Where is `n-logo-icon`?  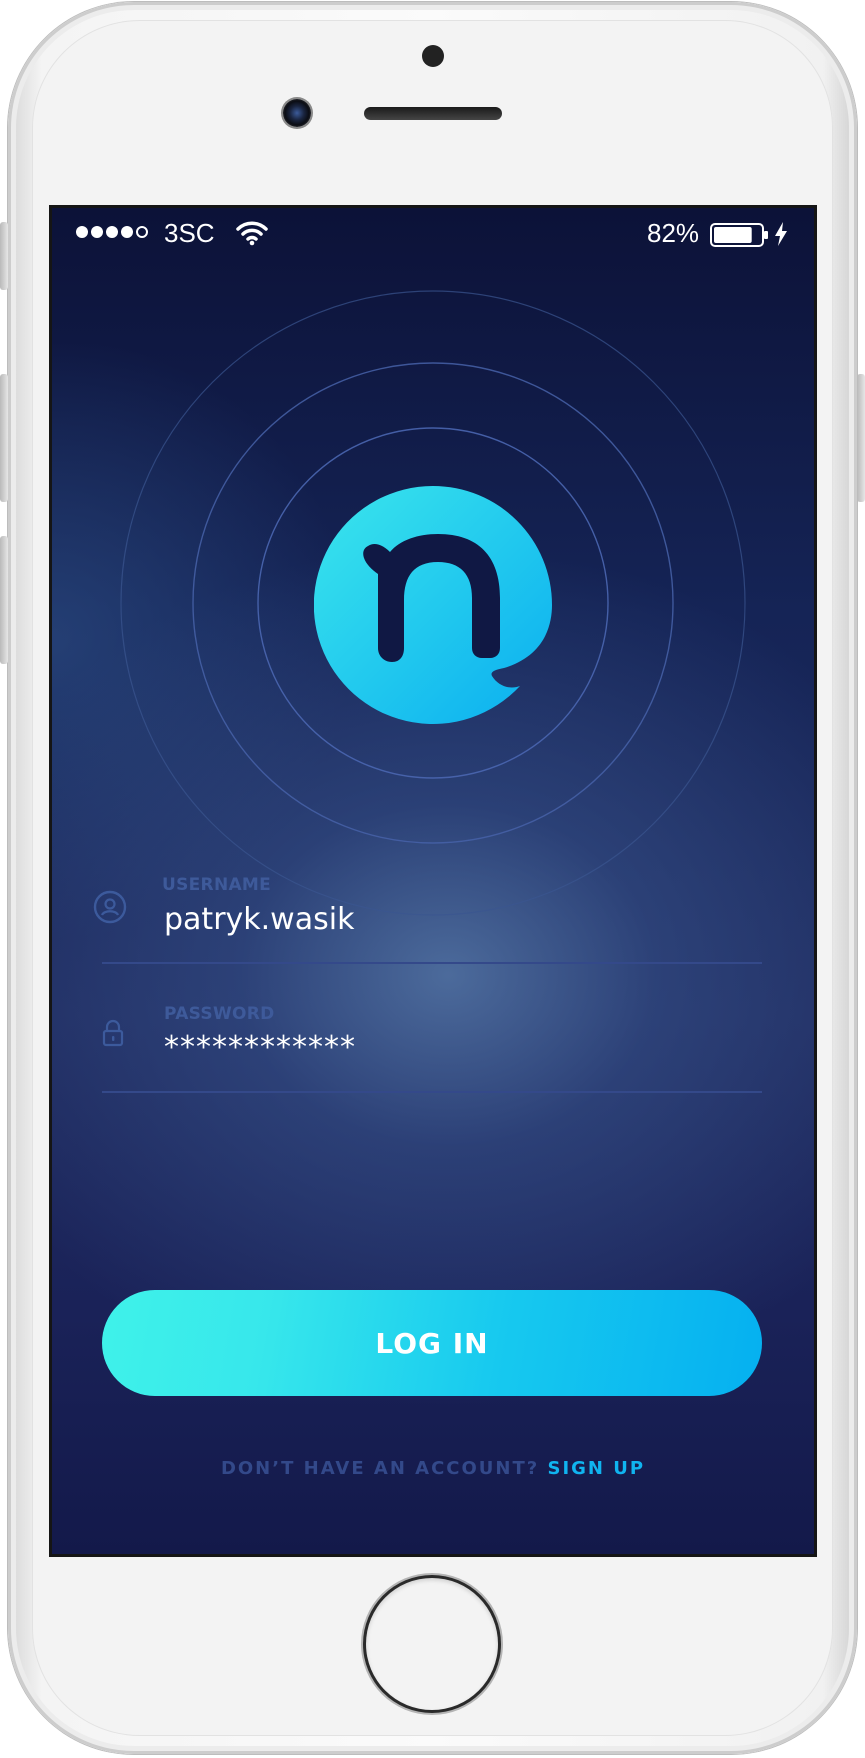
n-logo-icon is located at coordinates (433, 605).